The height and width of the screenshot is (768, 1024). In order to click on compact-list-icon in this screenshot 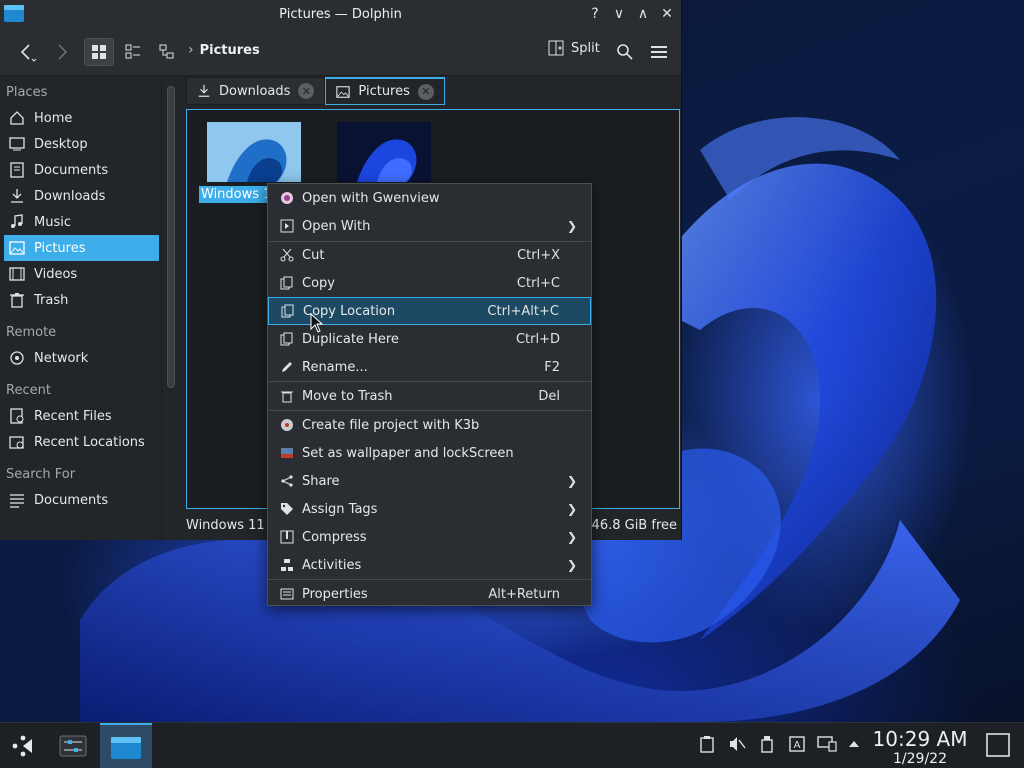, I will do `click(132, 51)`.